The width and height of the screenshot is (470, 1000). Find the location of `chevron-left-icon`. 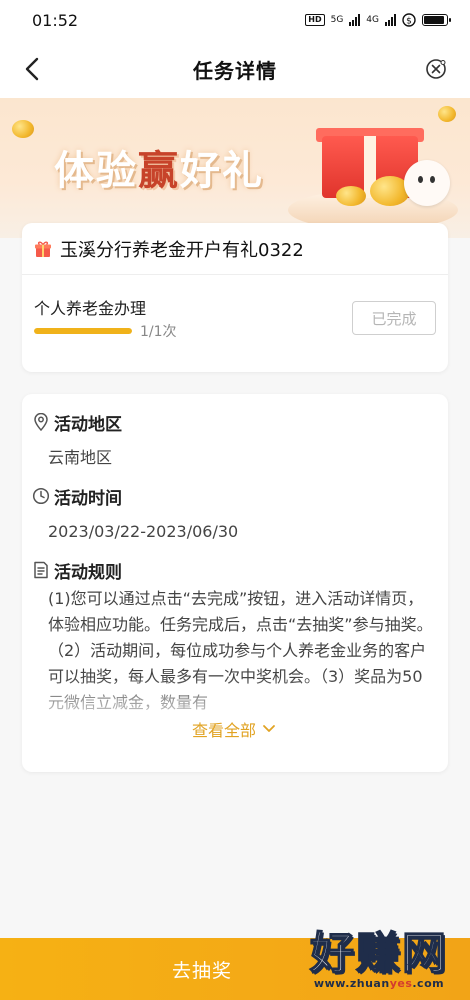

chevron-left-icon is located at coordinates (32, 69).